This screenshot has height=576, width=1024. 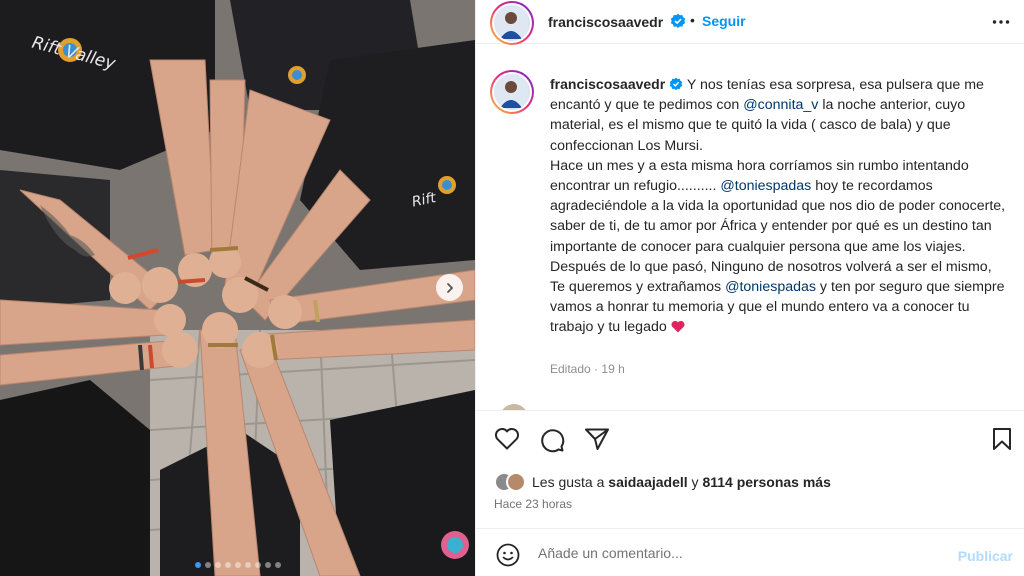 What do you see at coordinates (1002, 439) in the screenshot?
I see `bookmark-icon` at bounding box center [1002, 439].